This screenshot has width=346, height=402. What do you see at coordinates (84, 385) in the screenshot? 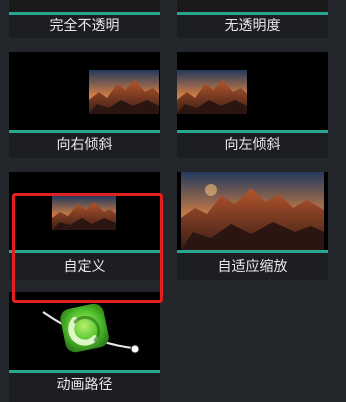
I see `preset-label: 动画路径` at bounding box center [84, 385].